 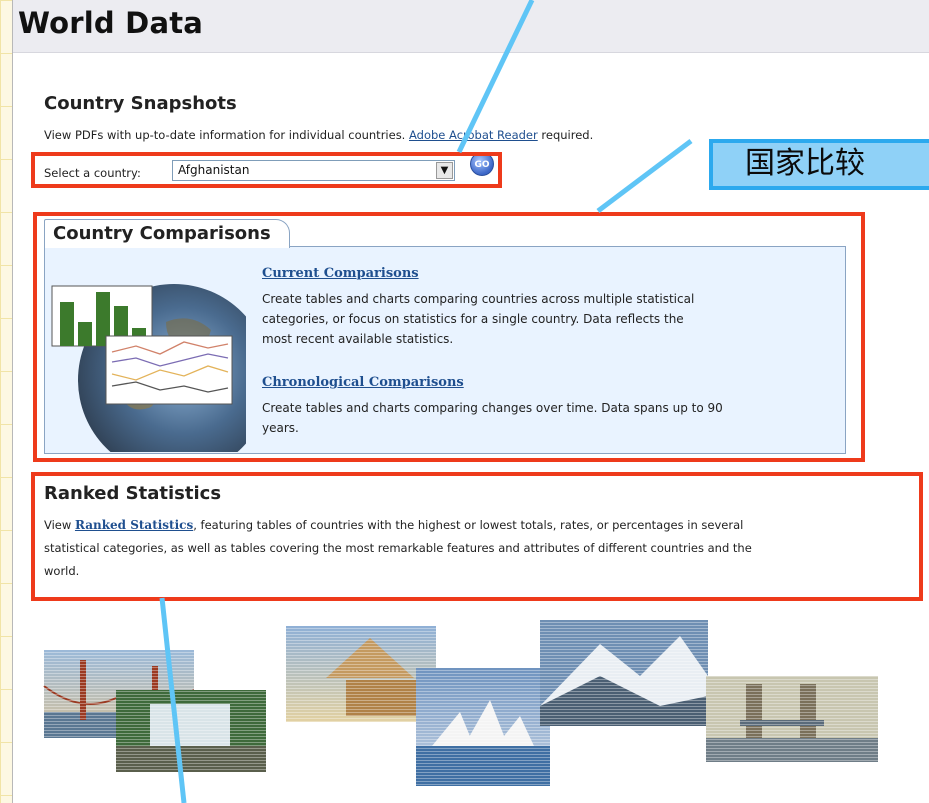 I want to click on callout-label: 国家比较, so click(x=819, y=164).